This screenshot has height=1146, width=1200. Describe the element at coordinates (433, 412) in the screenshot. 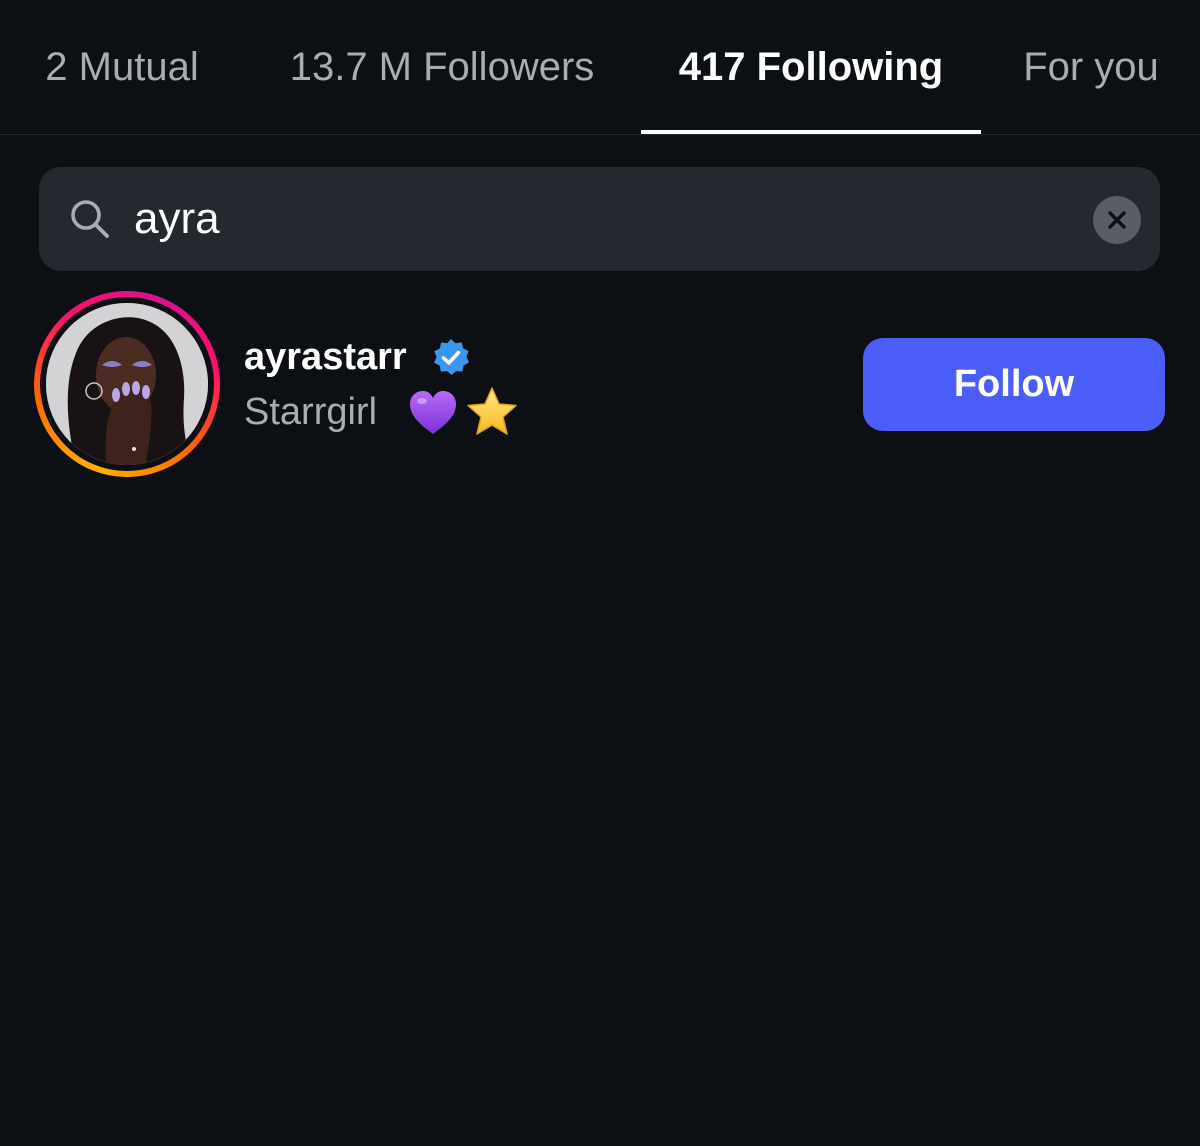

I see `purple-heart-icon` at that location.